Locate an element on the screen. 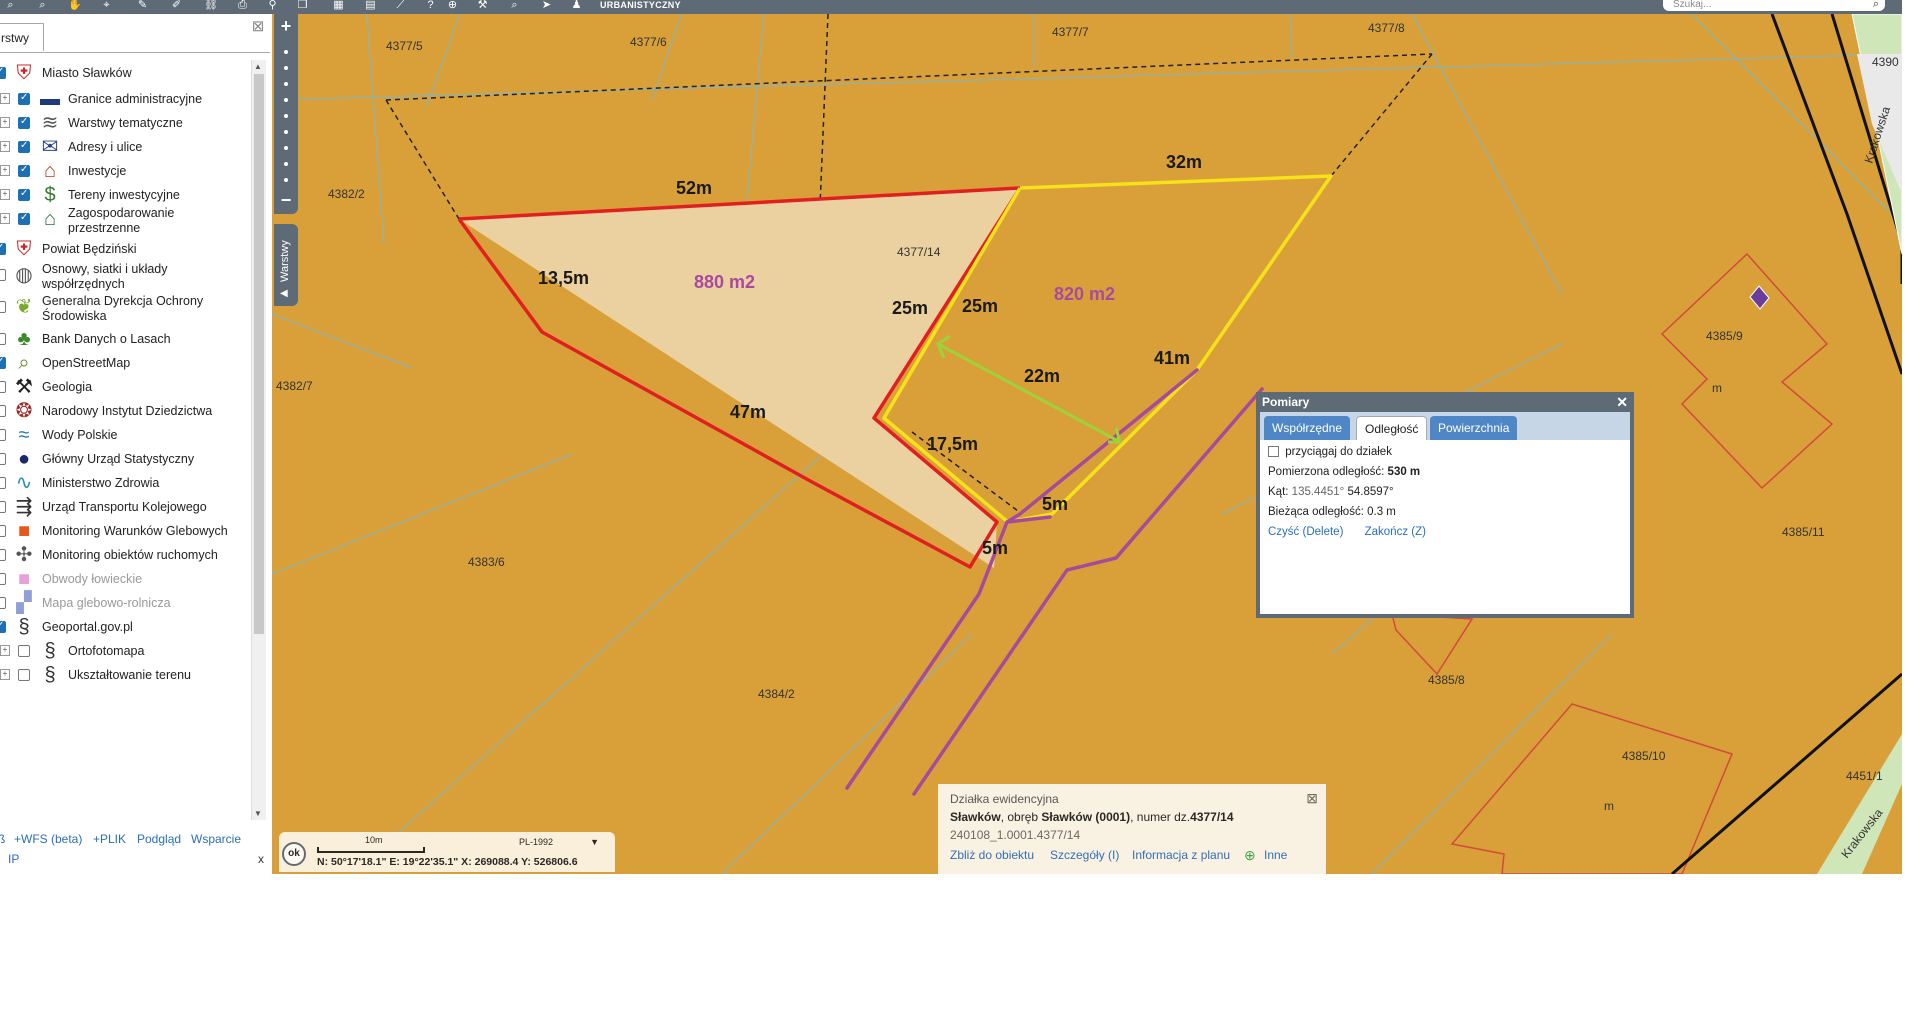  search-map-icon: ⌕ is located at coordinates (514, 5).